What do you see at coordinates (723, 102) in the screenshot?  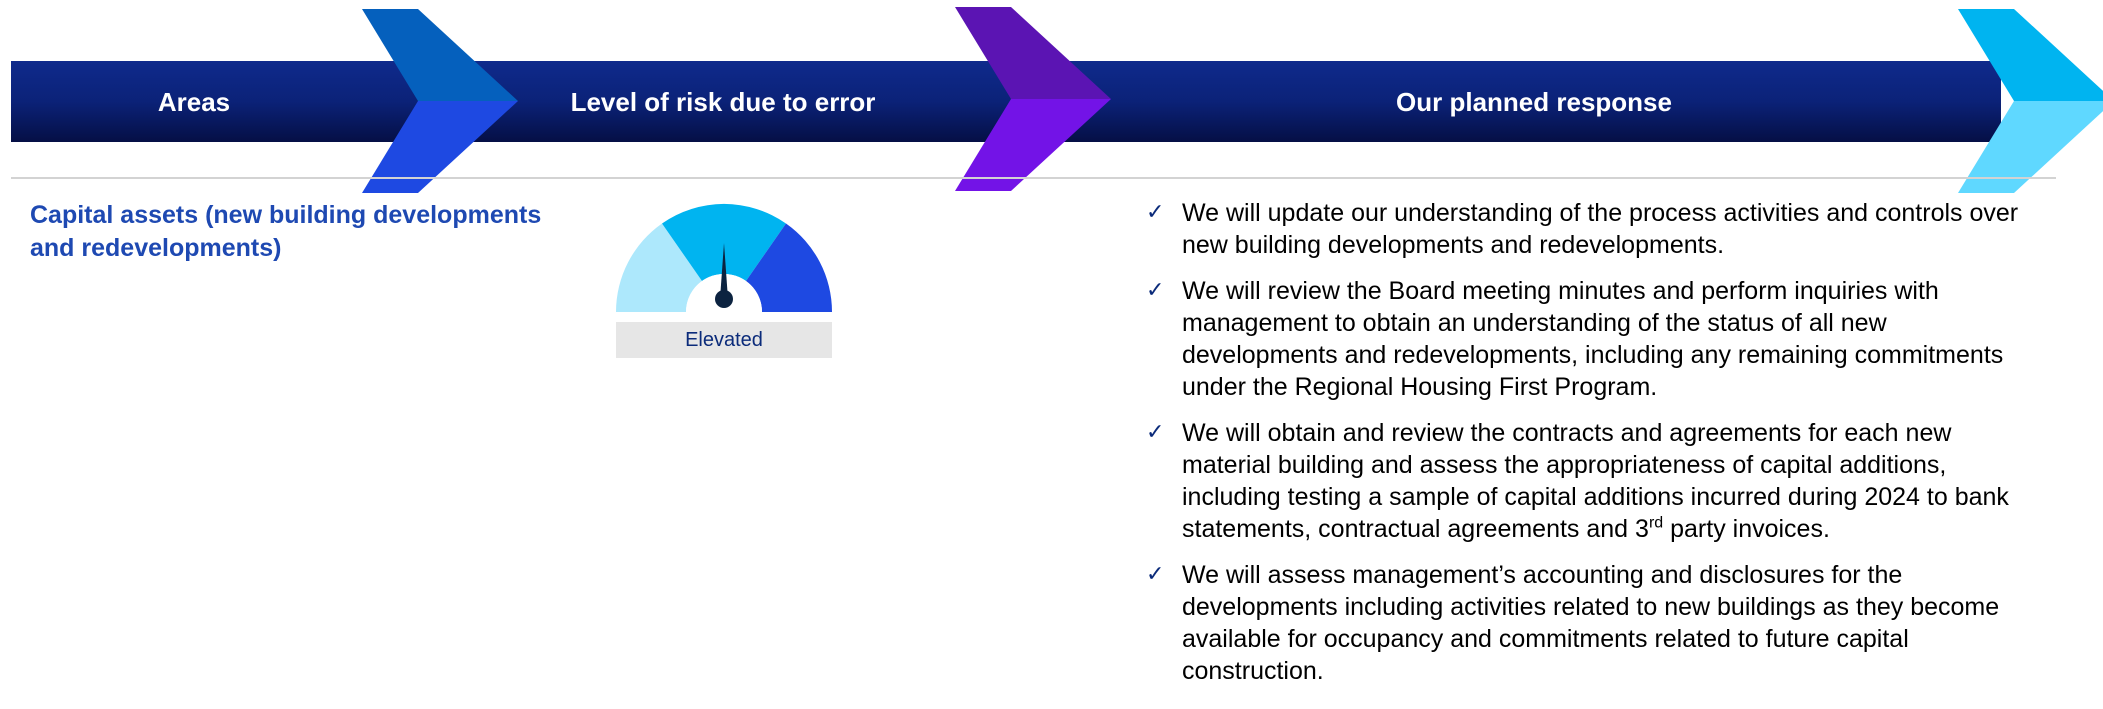 I see `column-header-risk-level: Level of risk due to error` at bounding box center [723, 102].